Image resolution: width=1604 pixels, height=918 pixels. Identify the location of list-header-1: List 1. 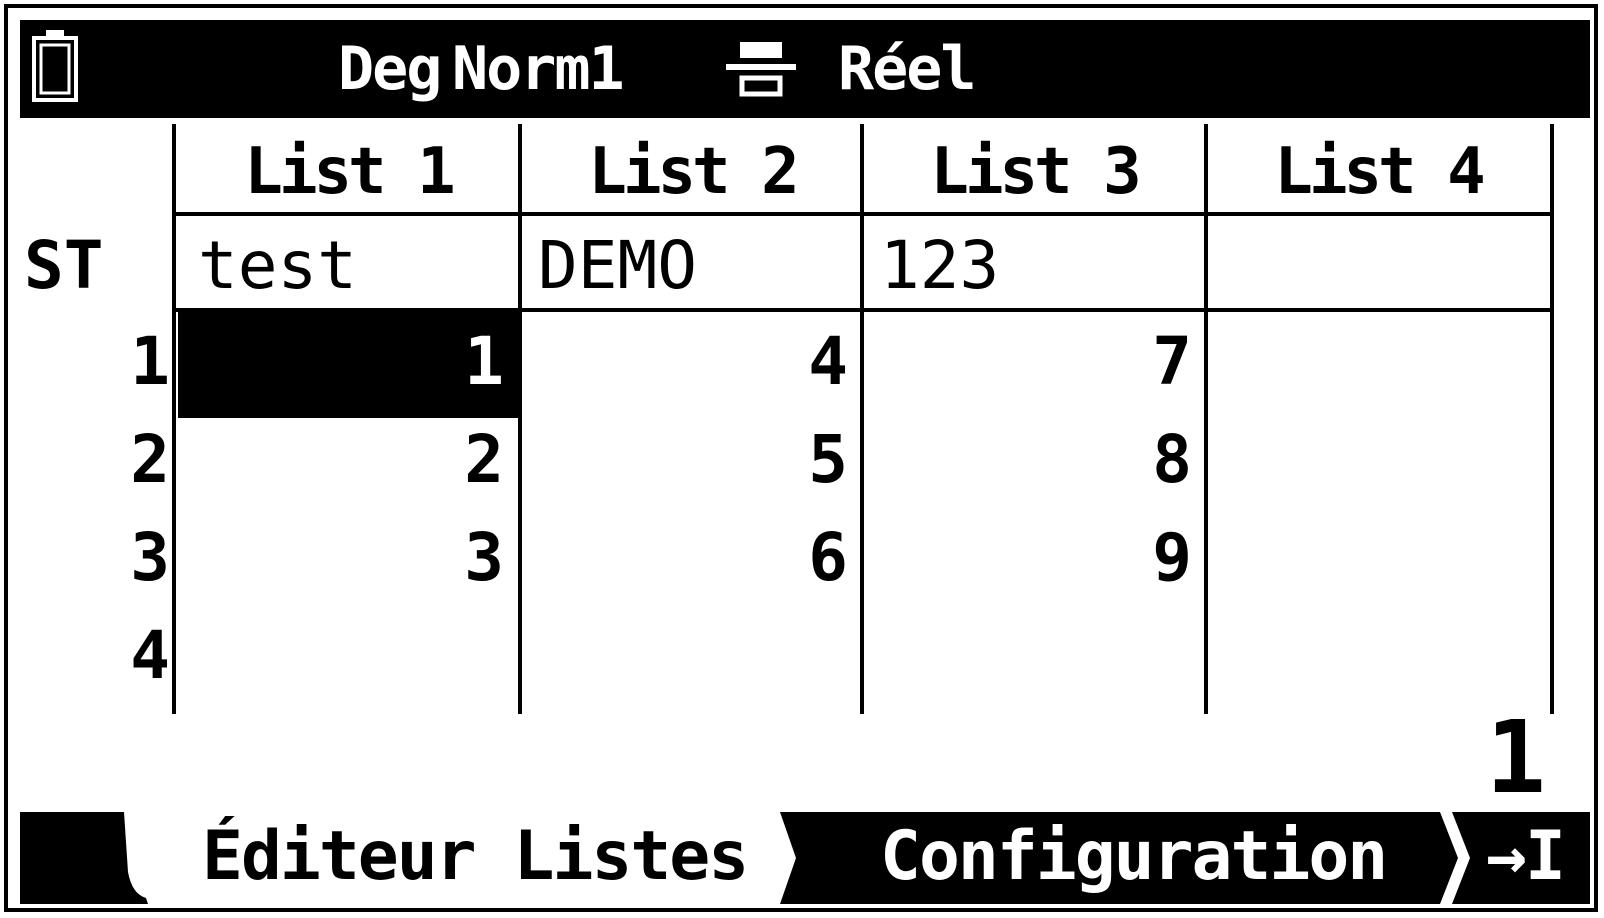
(348, 172).